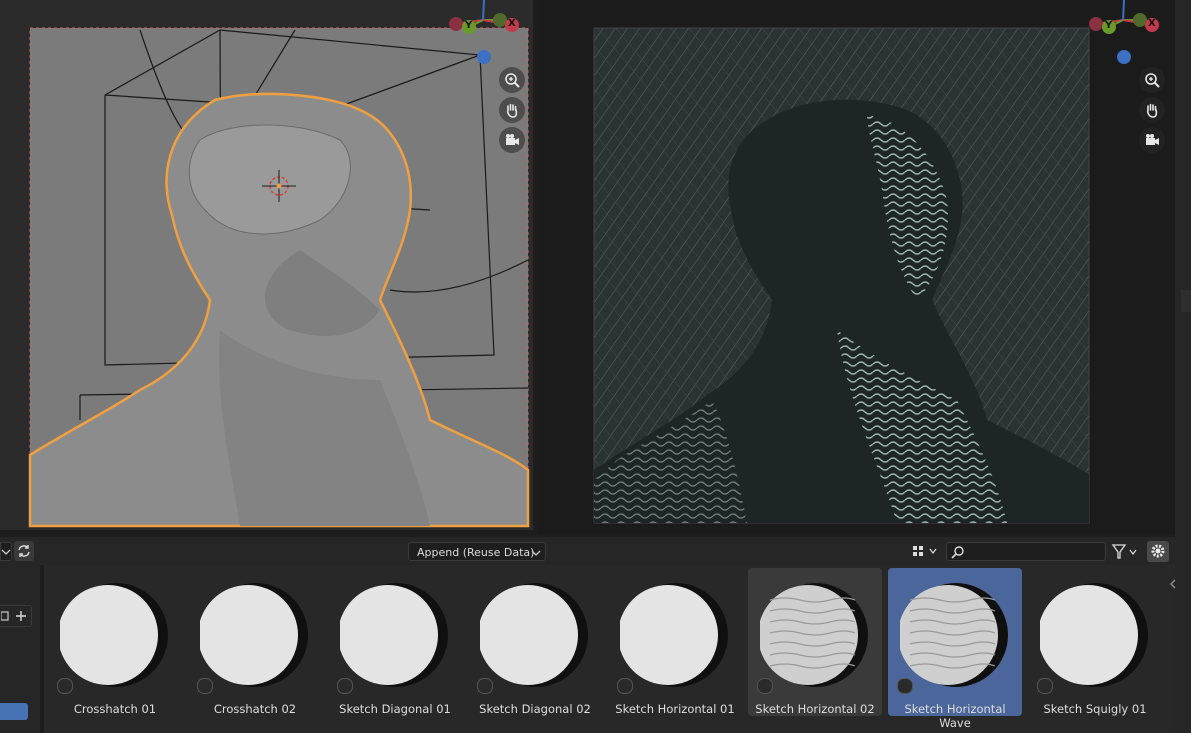 This screenshot has width=1191, height=733. Describe the element at coordinates (395, 709) in the screenshot. I see `asset-name: Sketch Diagonal 01` at that location.